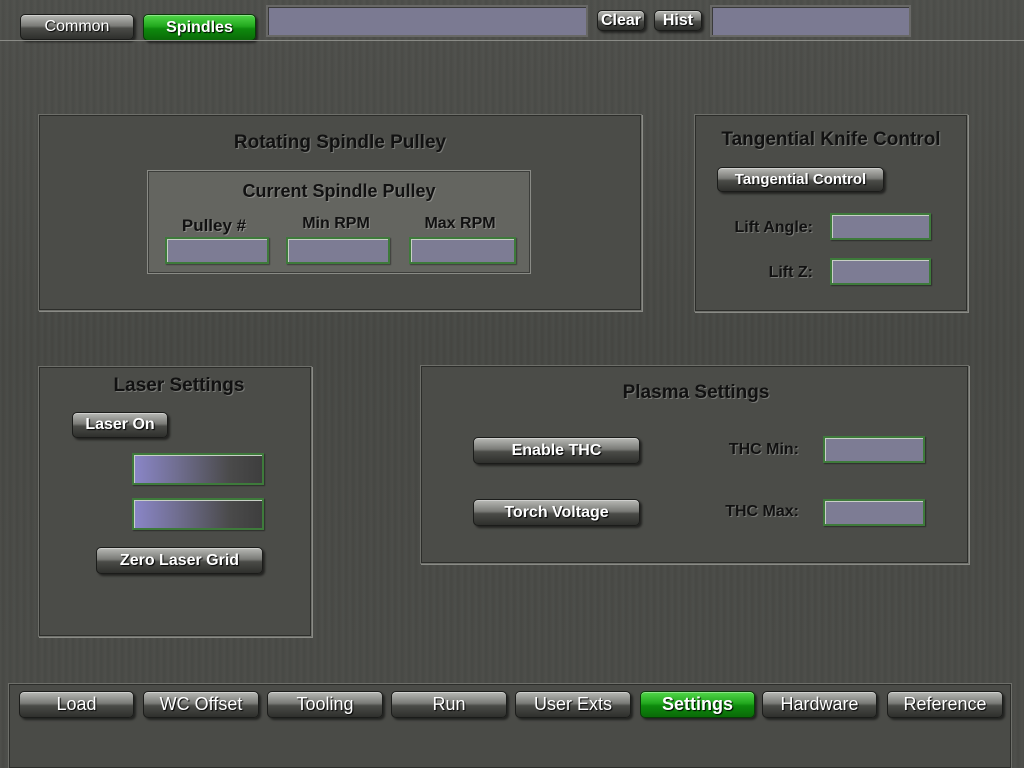  I want to click on nav-hardware: Hardware, so click(819, 704).